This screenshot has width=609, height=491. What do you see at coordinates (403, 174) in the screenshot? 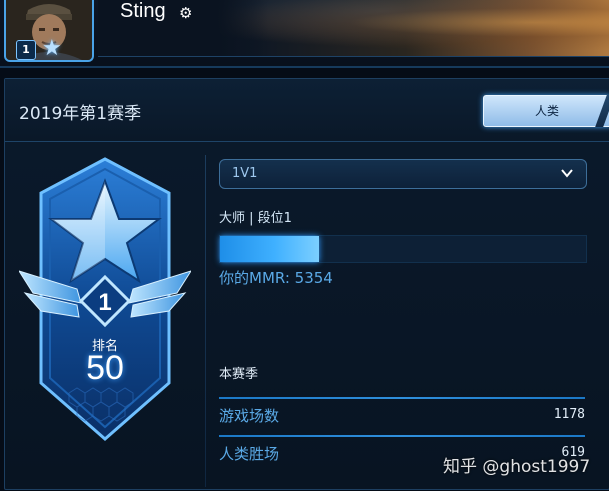
I see `mode-select: 1V1` at bounding box center [403, 174].